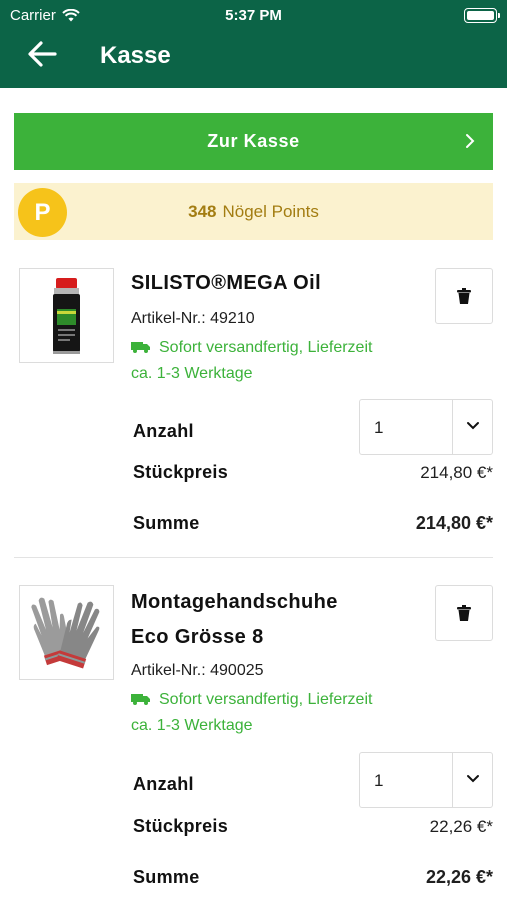 The height and width of the screenshot is (900, 507). I want to click on sum-value: 22,26 €*, so click(459, 877).